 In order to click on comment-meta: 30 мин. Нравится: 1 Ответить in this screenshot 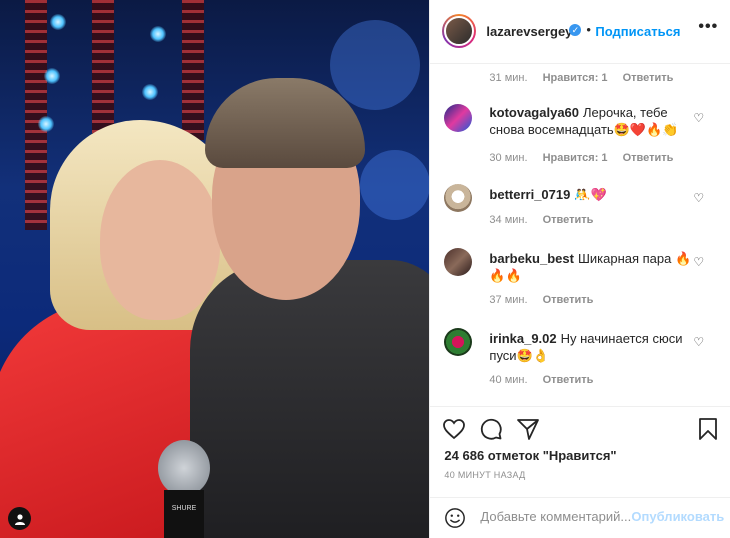, I will do `click(587, 158)`.